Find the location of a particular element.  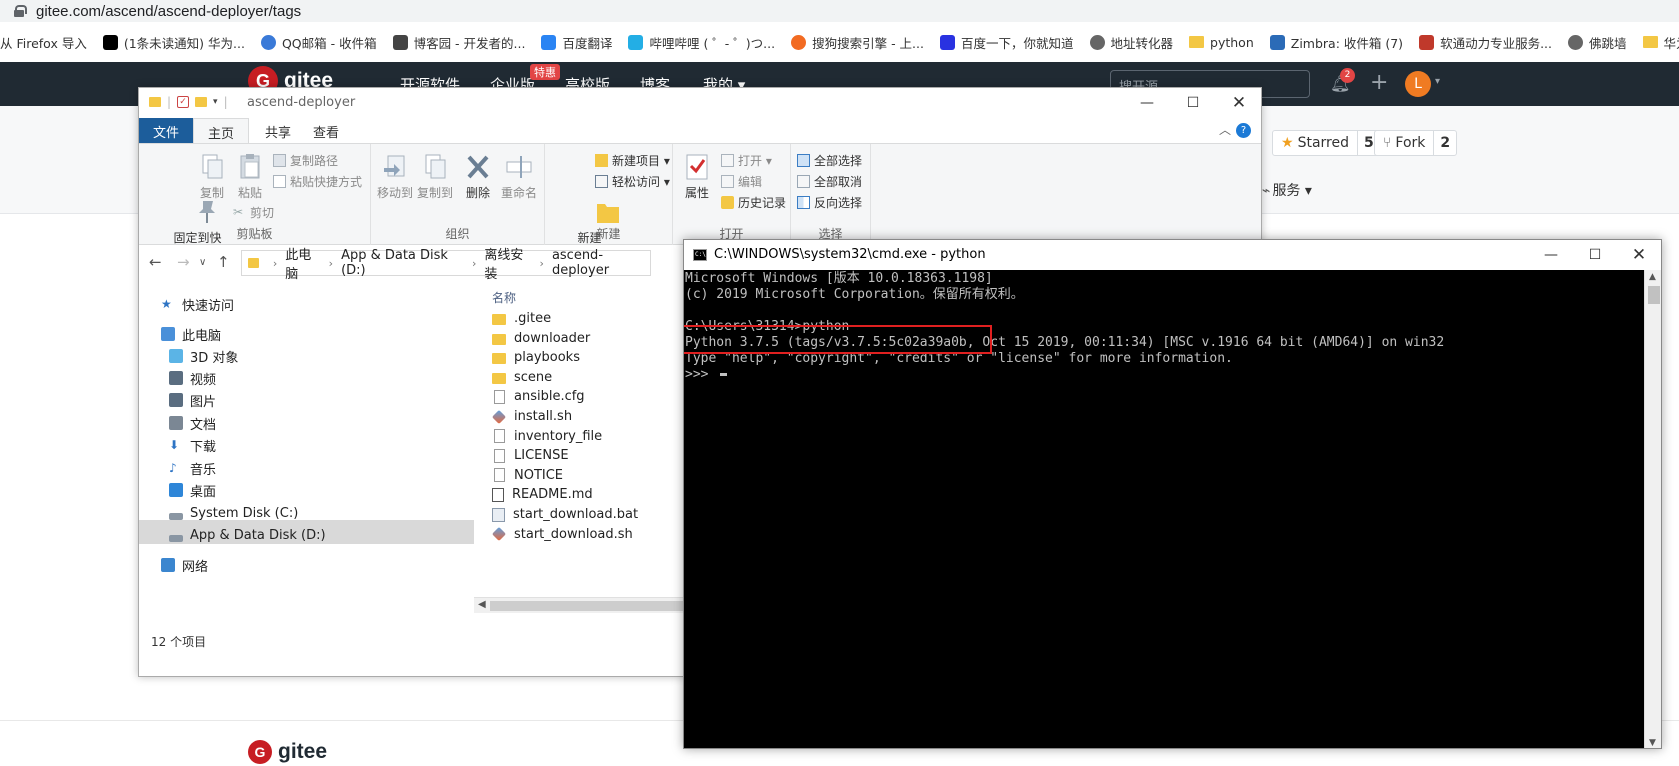

rename-button: 重命名 is located at coordinates (519, 176).